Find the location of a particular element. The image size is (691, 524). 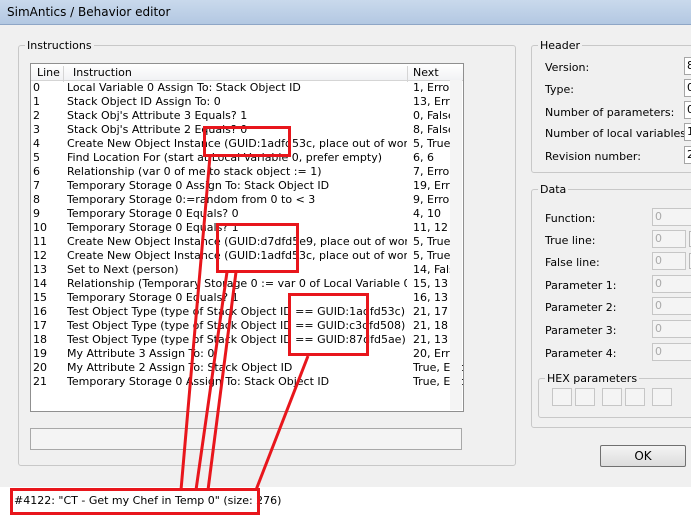

function-field: 0 is located at coordinates (671, 217).